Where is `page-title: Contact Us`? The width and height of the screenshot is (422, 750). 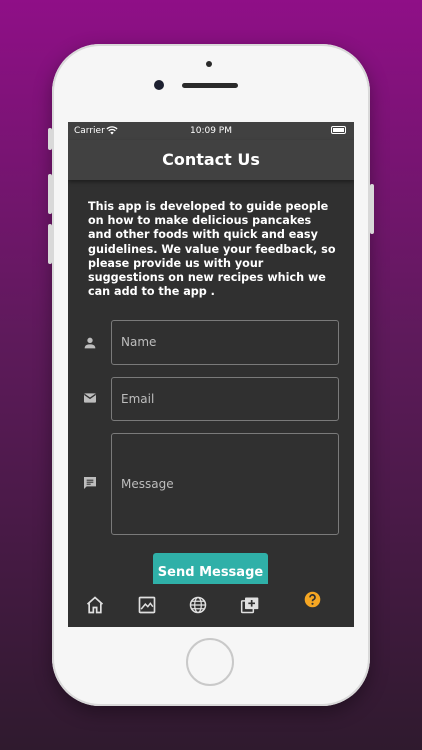
page-title: Contact Us is located at coordinates (211, 159).